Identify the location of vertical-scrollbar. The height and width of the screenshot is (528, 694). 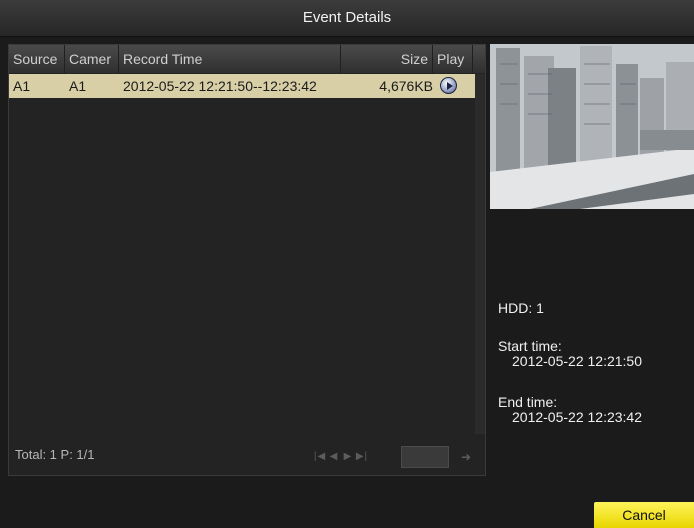
(480, 254).